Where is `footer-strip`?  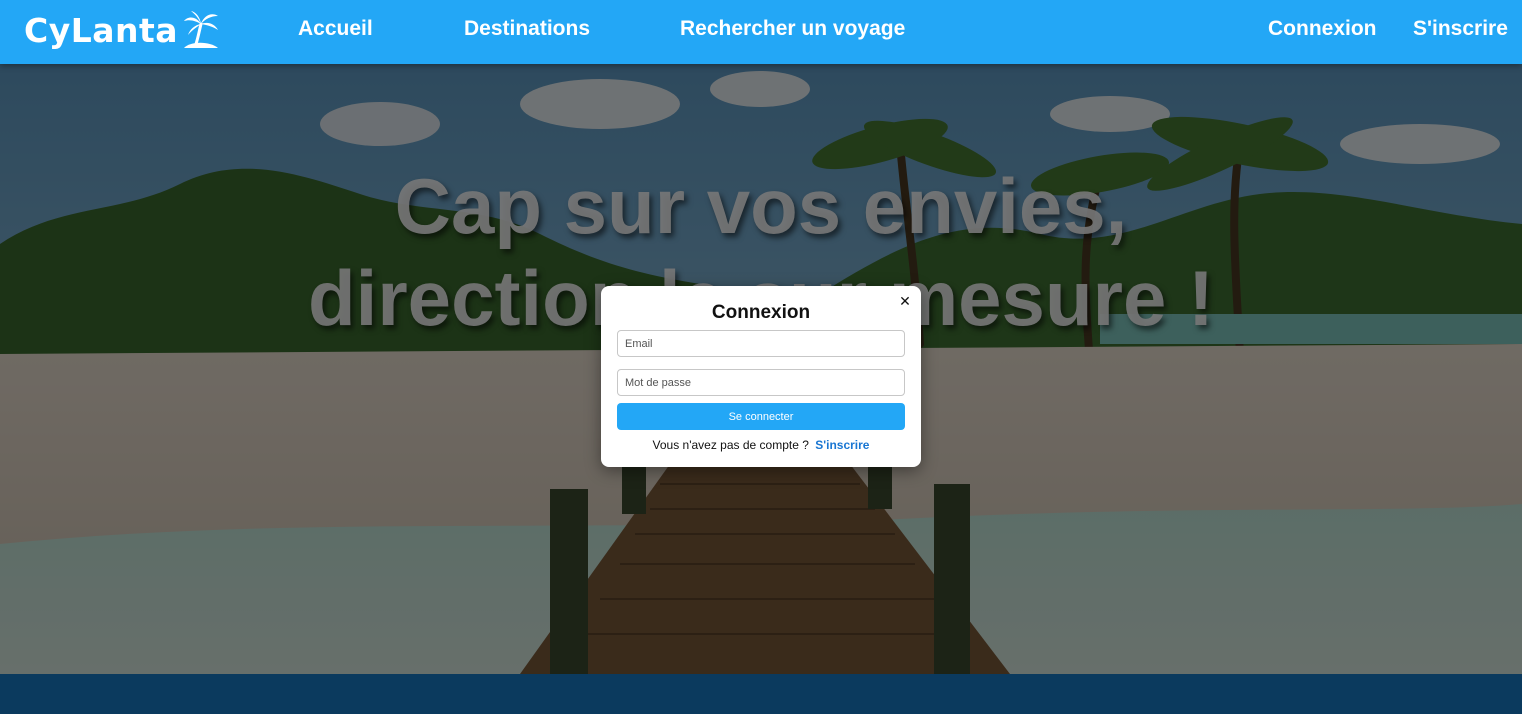 footer-strip is located at coordinates (761, 694).